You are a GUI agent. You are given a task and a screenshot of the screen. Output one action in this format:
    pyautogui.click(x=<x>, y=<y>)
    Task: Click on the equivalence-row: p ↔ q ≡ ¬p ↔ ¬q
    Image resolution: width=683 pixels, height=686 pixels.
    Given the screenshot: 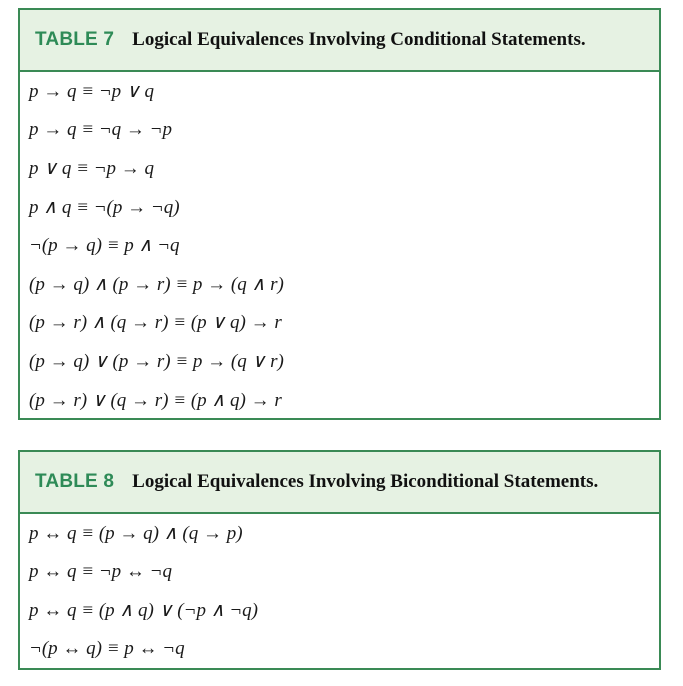 What is the action you would take?
    pyautogui.click(x=100, y=571)
    